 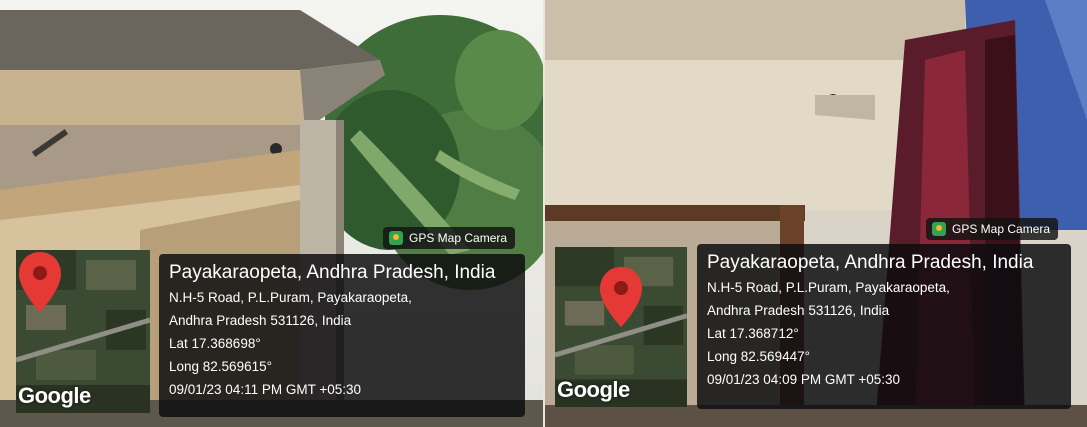 What do you see at coordinates (215, 343) in the screenshot?
I see `latitude: Lat 17.368698°` at bounding box center [215, 343].